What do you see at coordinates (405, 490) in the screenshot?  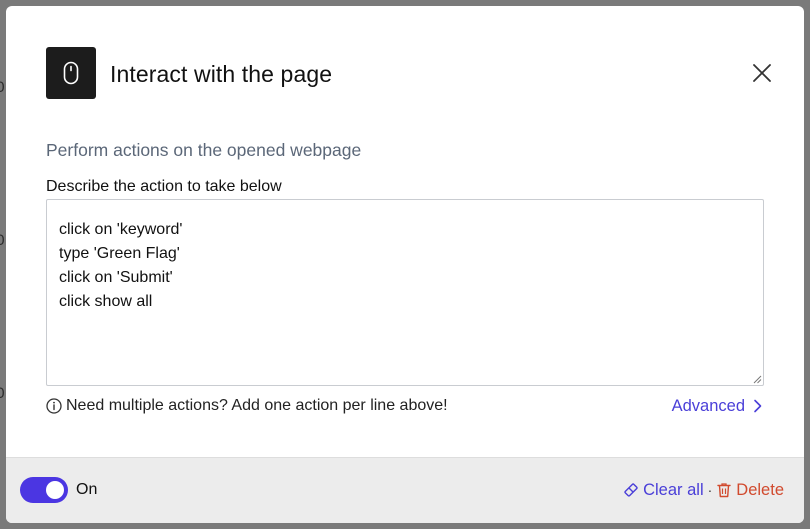 I see `dialog-footer: On Clear all · Delete` at bounding box center [405, 490].